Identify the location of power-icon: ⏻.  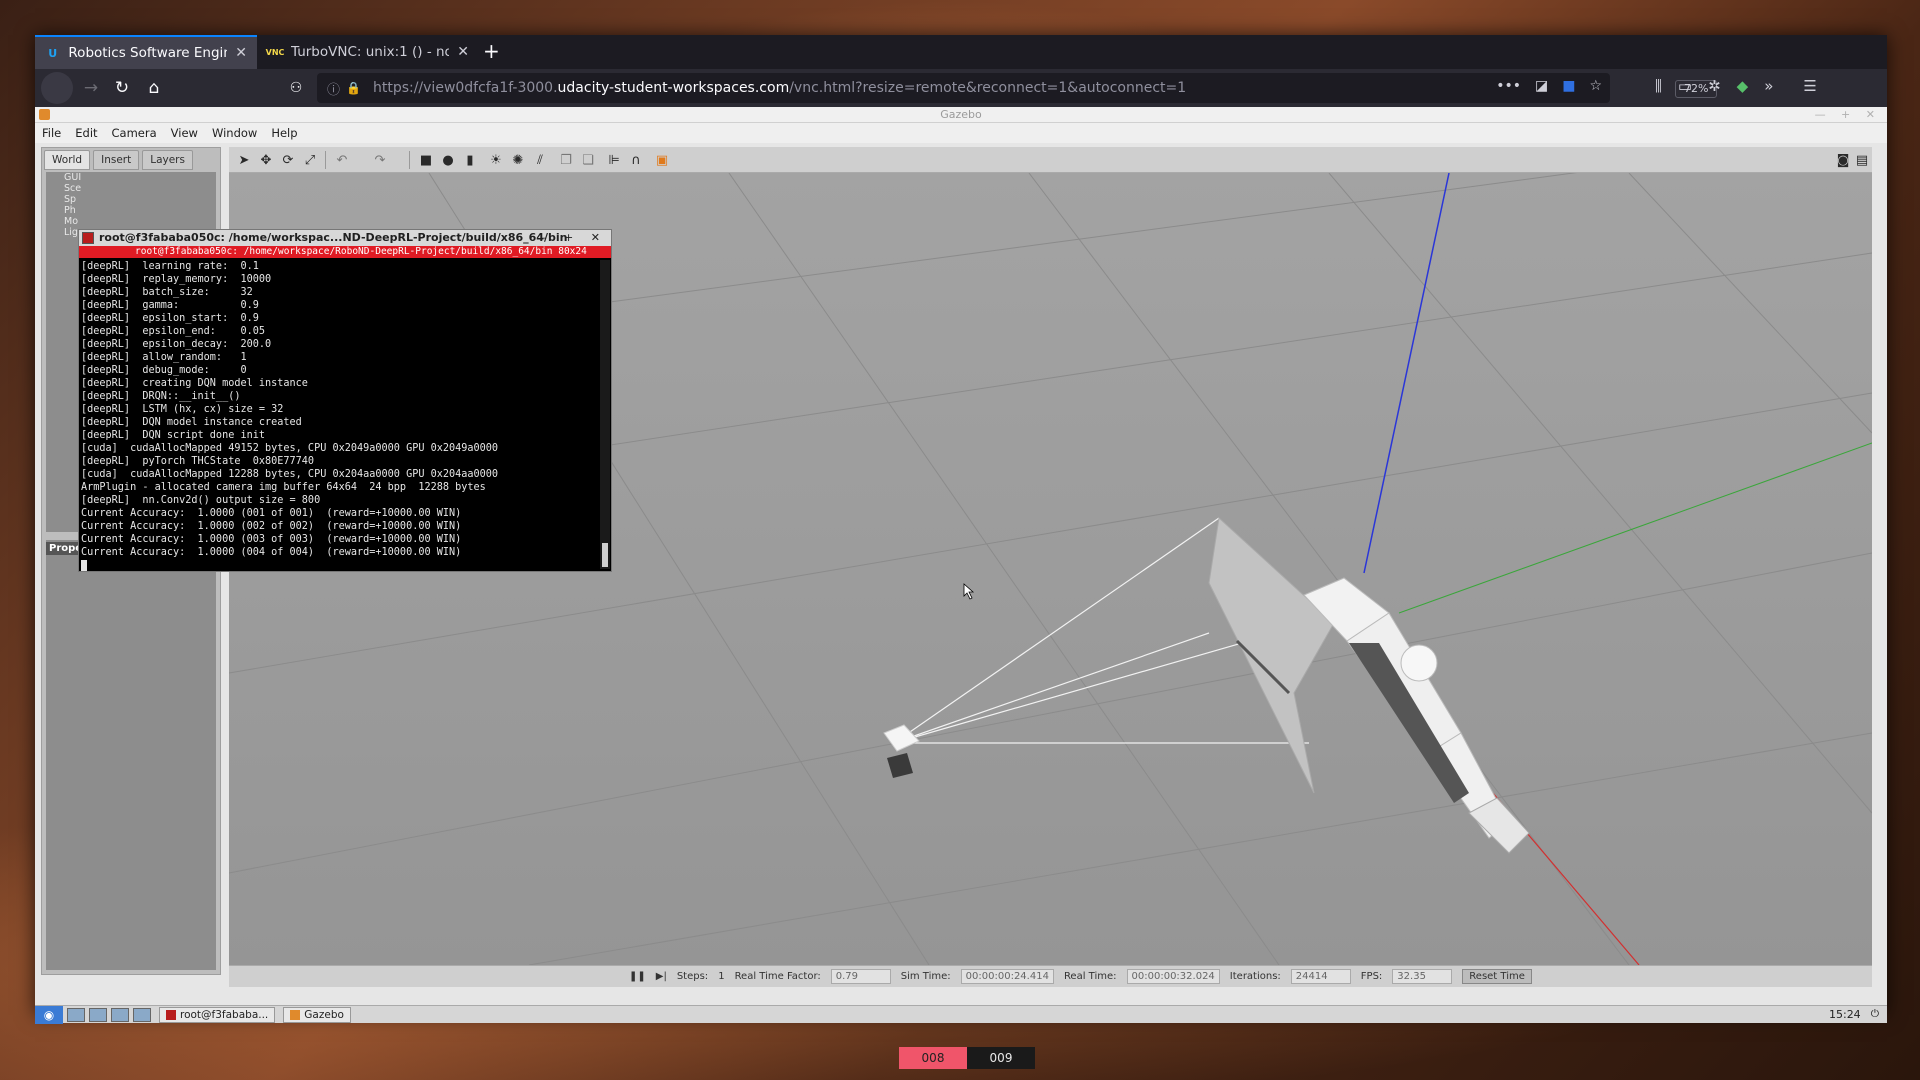
(1875, 1014).